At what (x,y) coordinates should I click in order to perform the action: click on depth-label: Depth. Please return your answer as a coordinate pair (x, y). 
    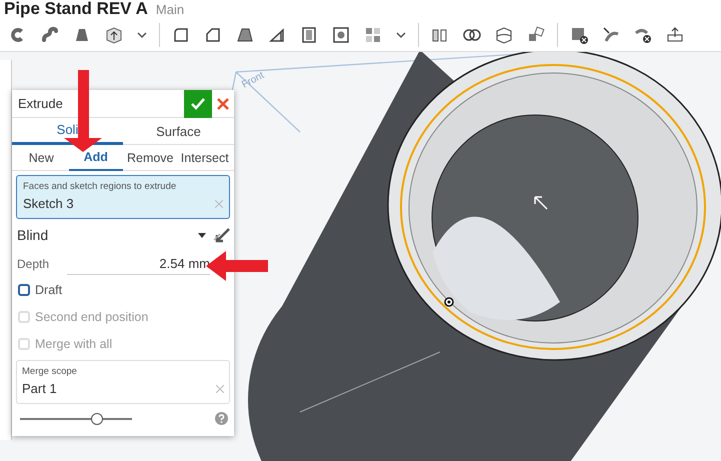
    Looking at the image, I should click on (33, 264).